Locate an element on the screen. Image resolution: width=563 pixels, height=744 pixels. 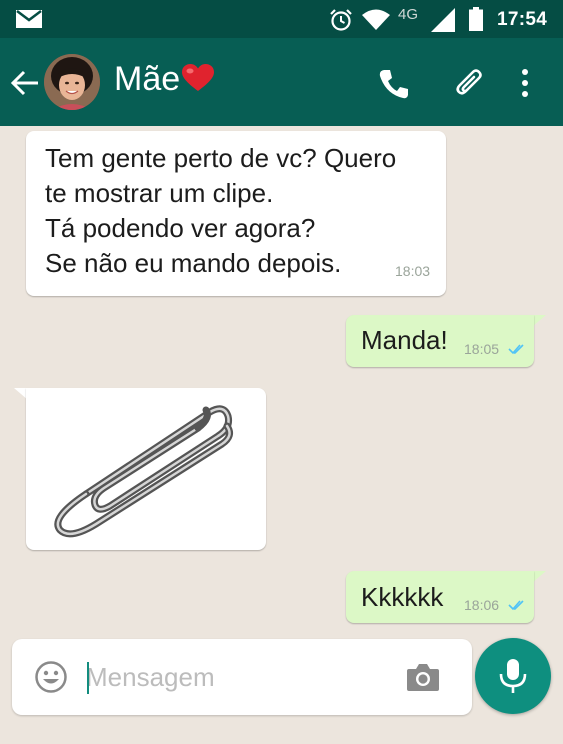
phone-icon is located at coordinates (394, 84).